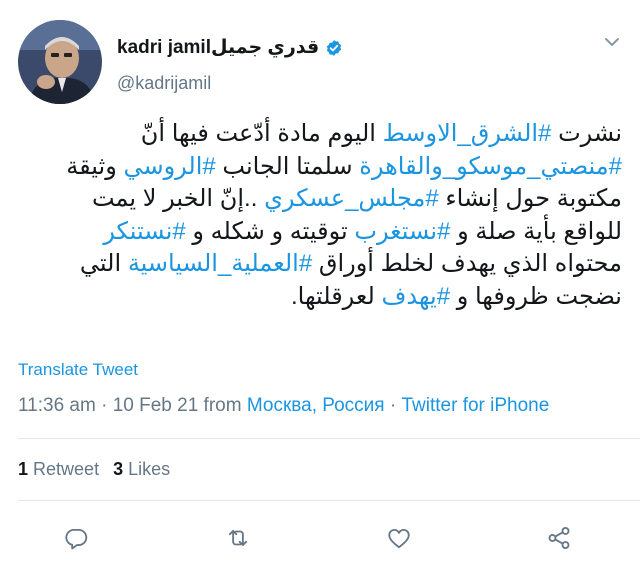  Describe the element at coordinates (490, 166) in the screenshot. I see `hashtag-link: #منصتي_موسكو_والقاهرة` at that location.